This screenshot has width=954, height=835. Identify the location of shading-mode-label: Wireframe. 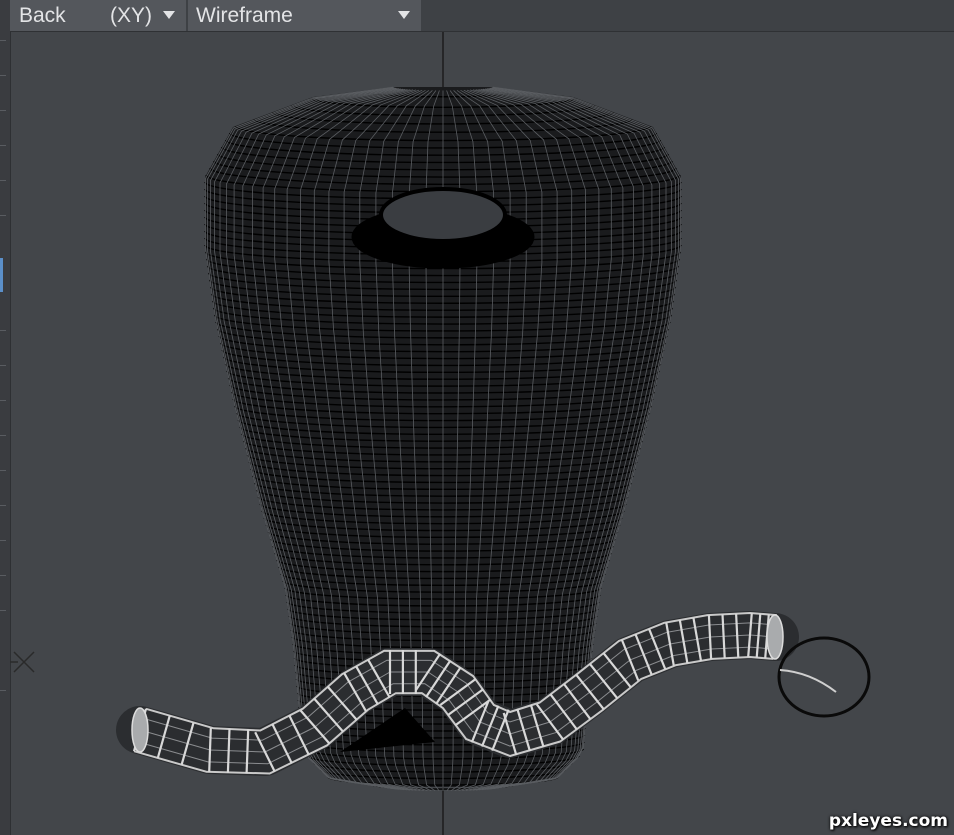
(244, 15).